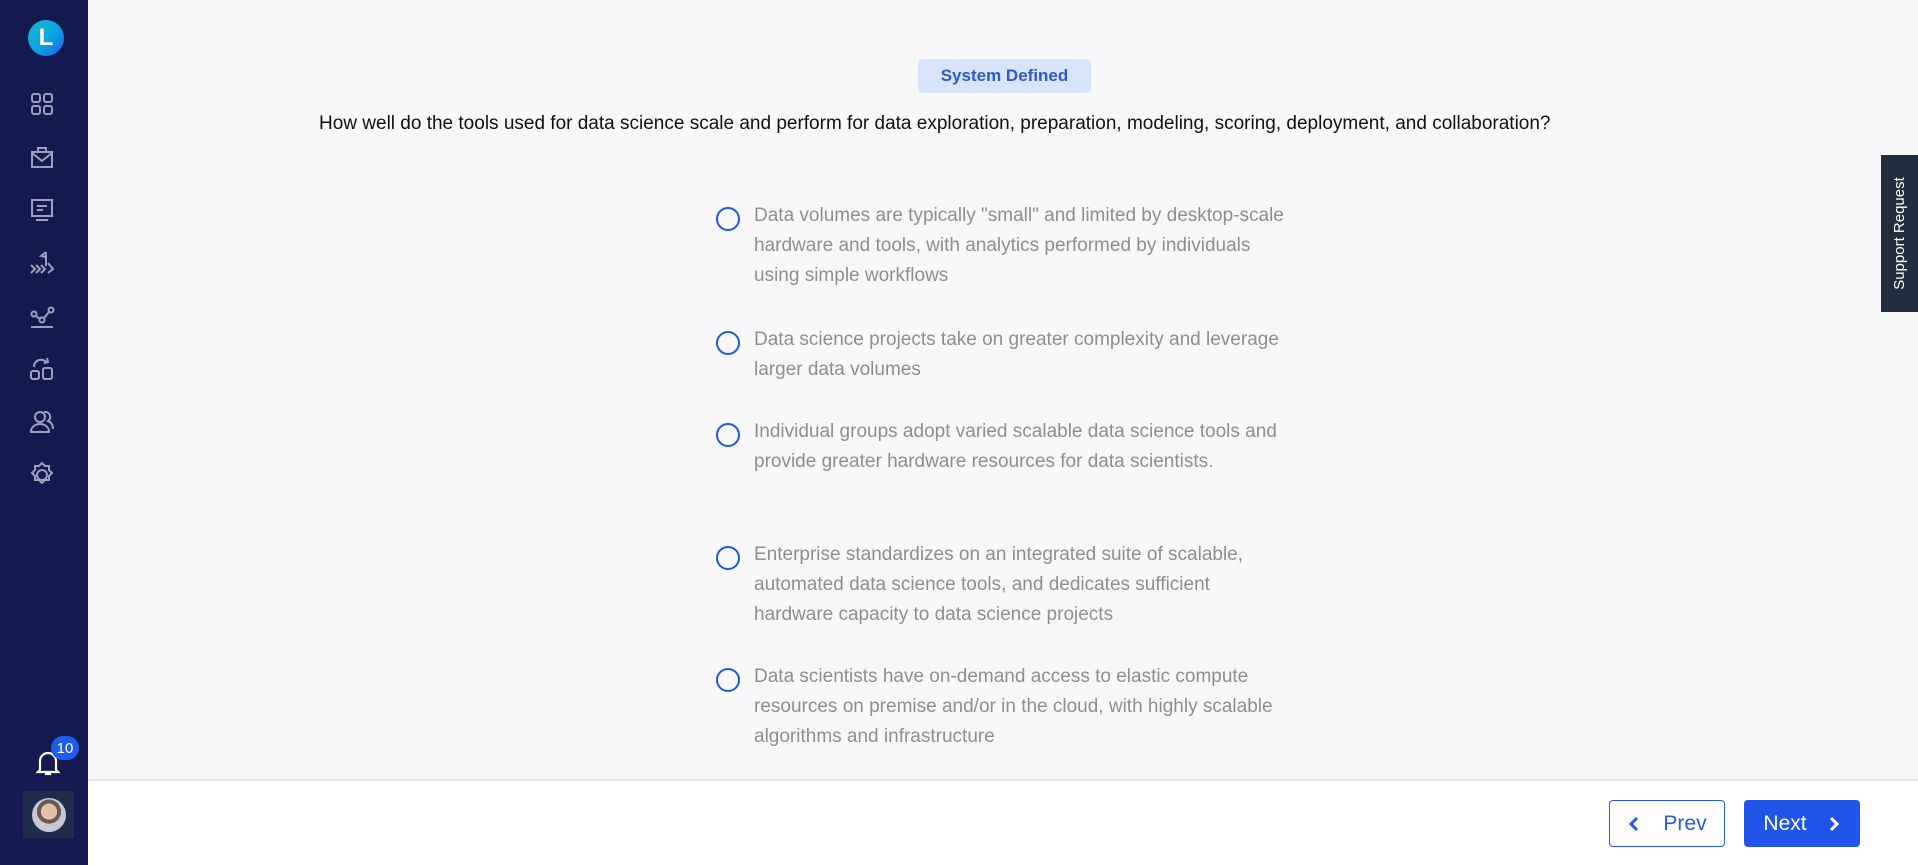 The width and height of the screenshot is (1918, 865). I want to click on user-avatar, so click(48, 814).